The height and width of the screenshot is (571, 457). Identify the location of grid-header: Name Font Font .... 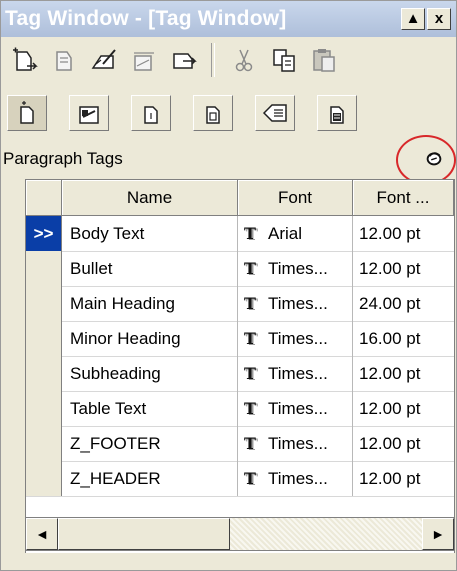
(240, 198).